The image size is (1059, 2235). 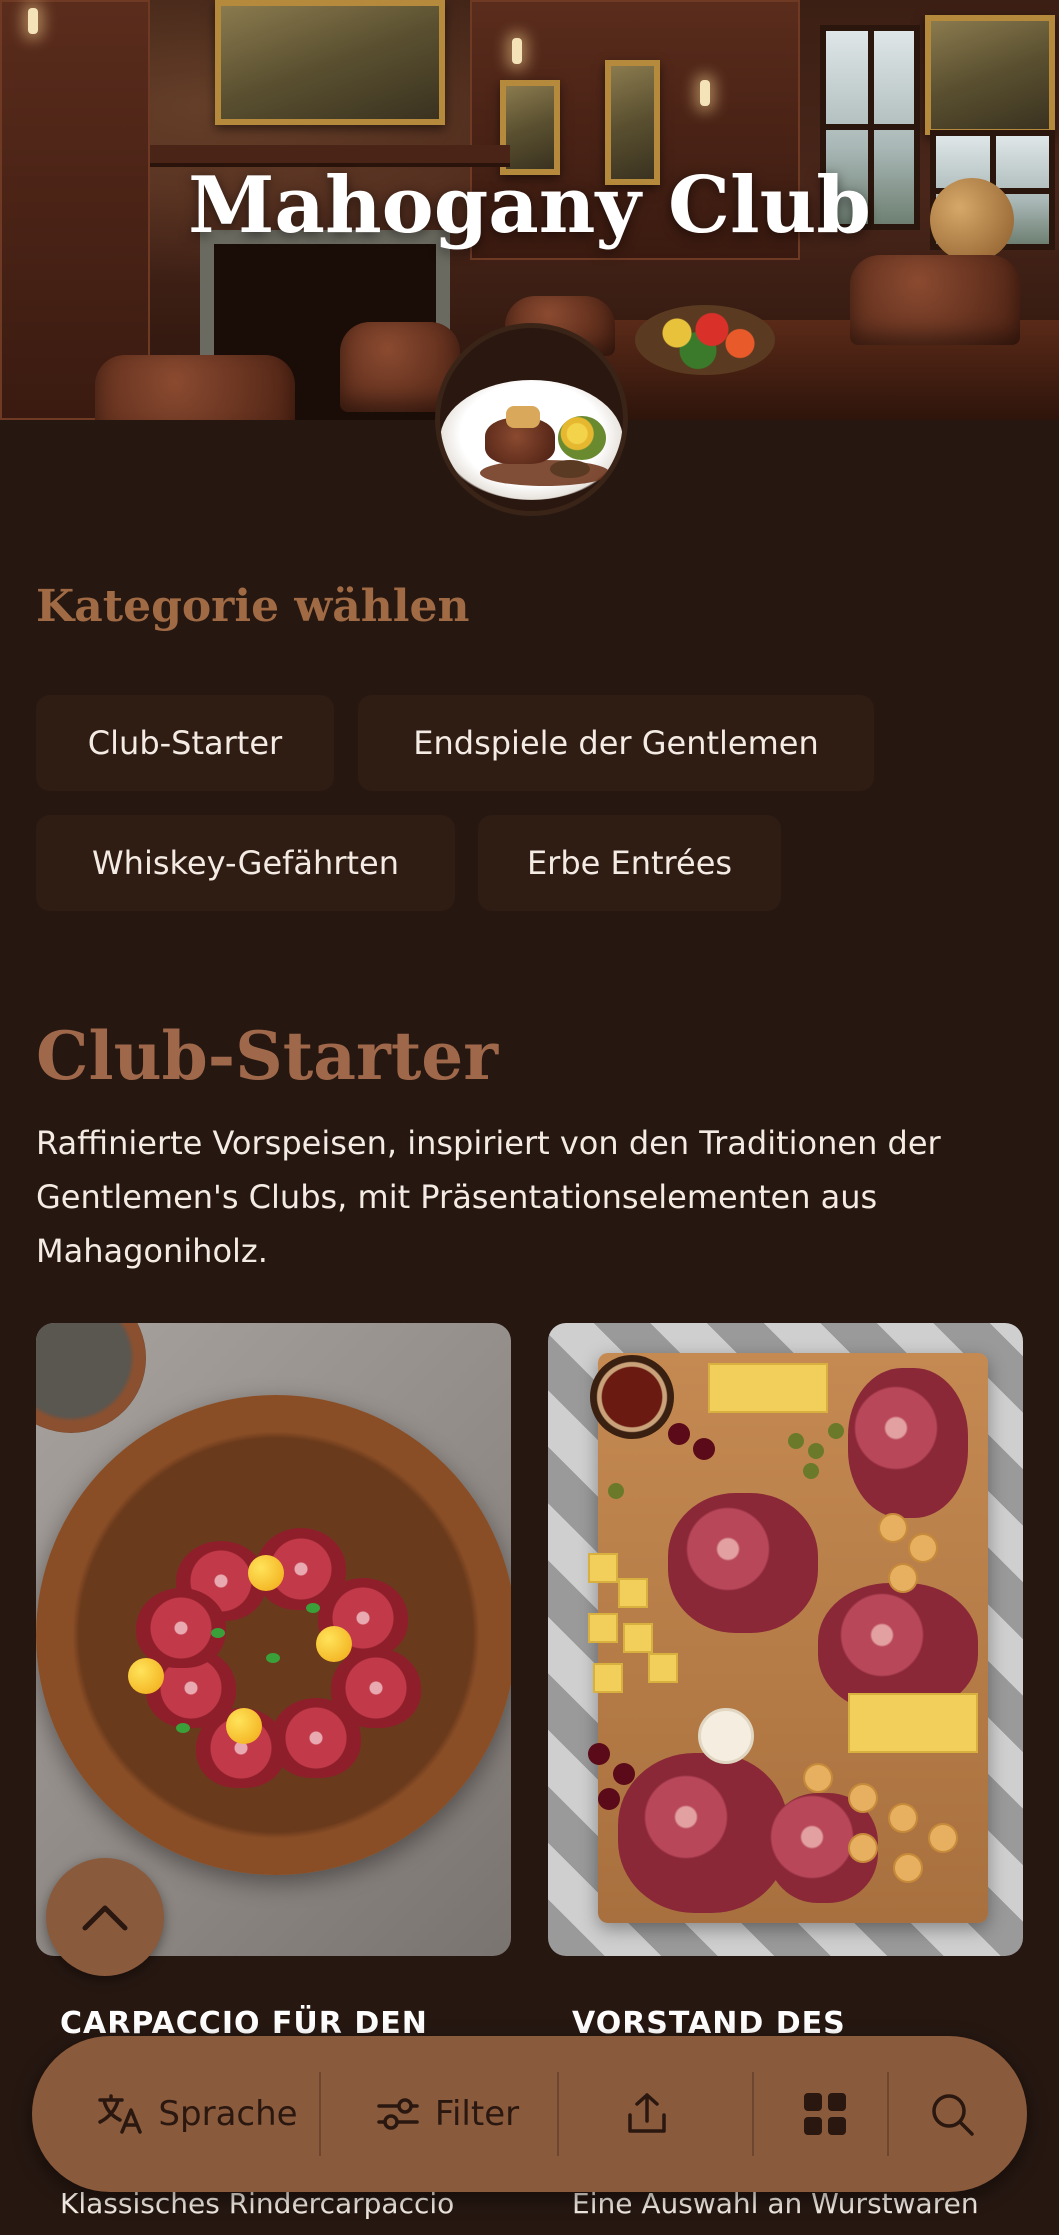 What do you see at coordinates (570, 469) in the screenshot?
I see `mushrooms` at bounding box center [570, 469].